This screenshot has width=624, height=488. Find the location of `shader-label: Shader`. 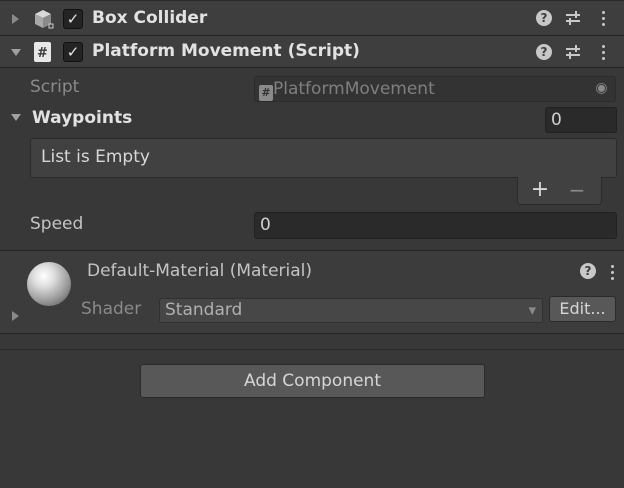

shader-label: Shader is located at coordinates (111, 309).